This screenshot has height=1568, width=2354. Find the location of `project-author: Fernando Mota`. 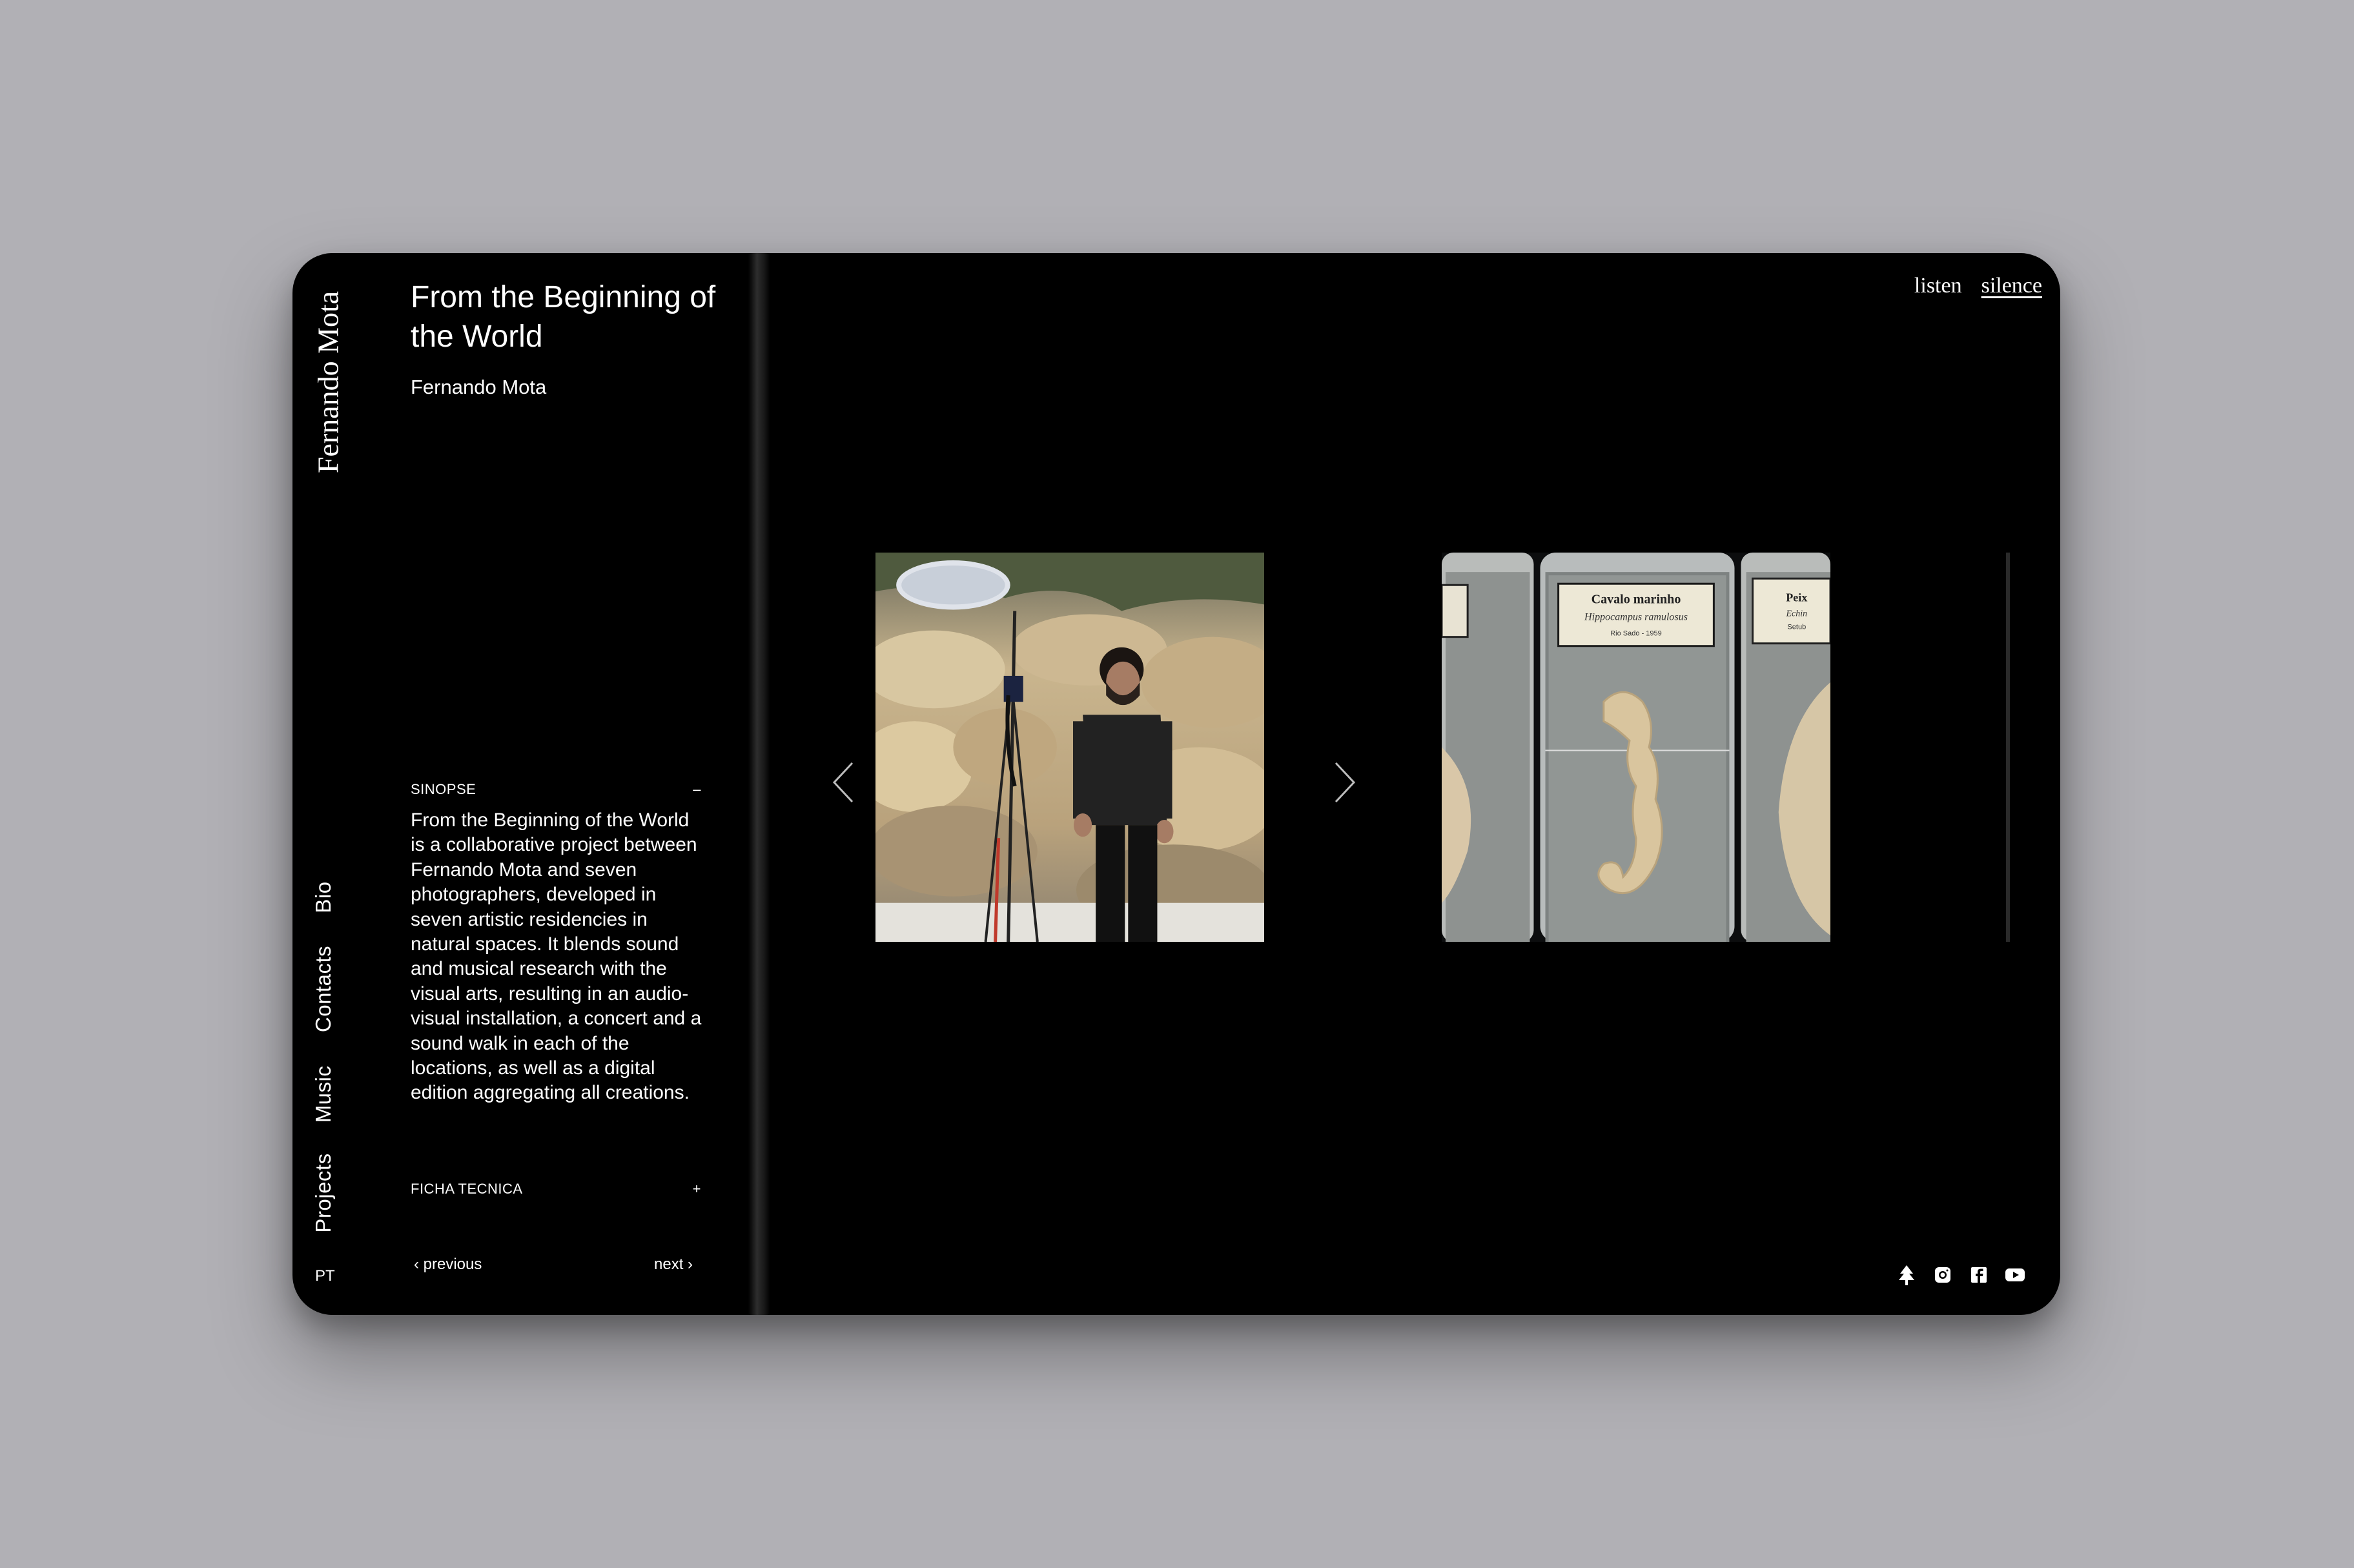

project-author: Fernando Mota is located at coordinates (479, 387).